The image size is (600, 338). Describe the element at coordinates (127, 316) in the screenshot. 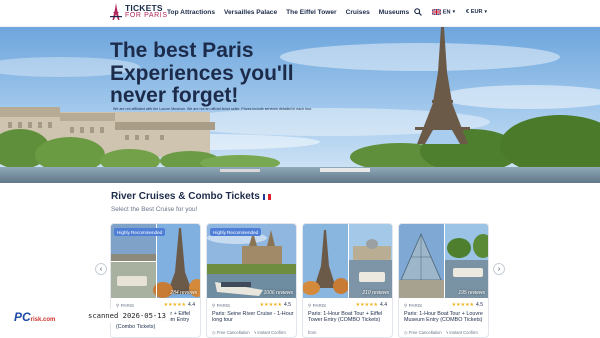

I see `scan-stamp: scanned 2026-05-13` at that location.